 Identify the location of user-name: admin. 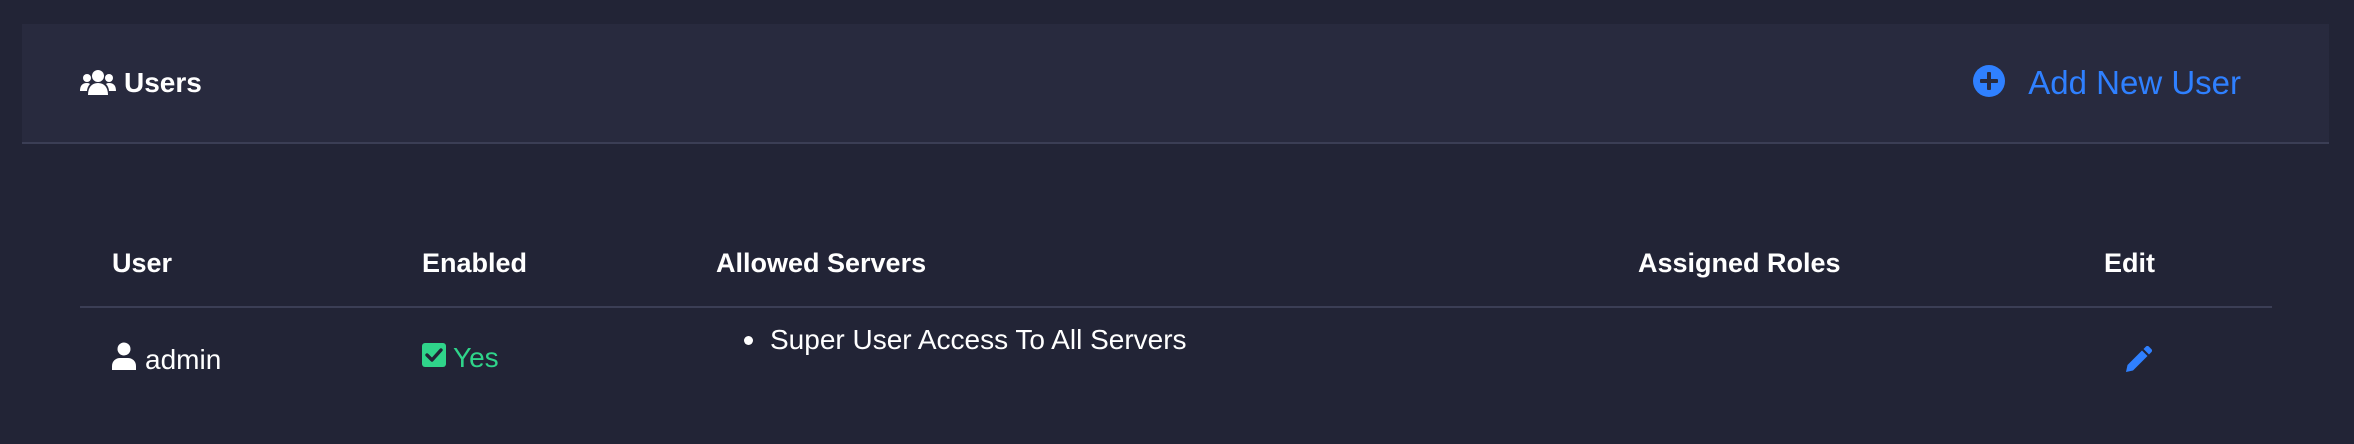
(183, 359).